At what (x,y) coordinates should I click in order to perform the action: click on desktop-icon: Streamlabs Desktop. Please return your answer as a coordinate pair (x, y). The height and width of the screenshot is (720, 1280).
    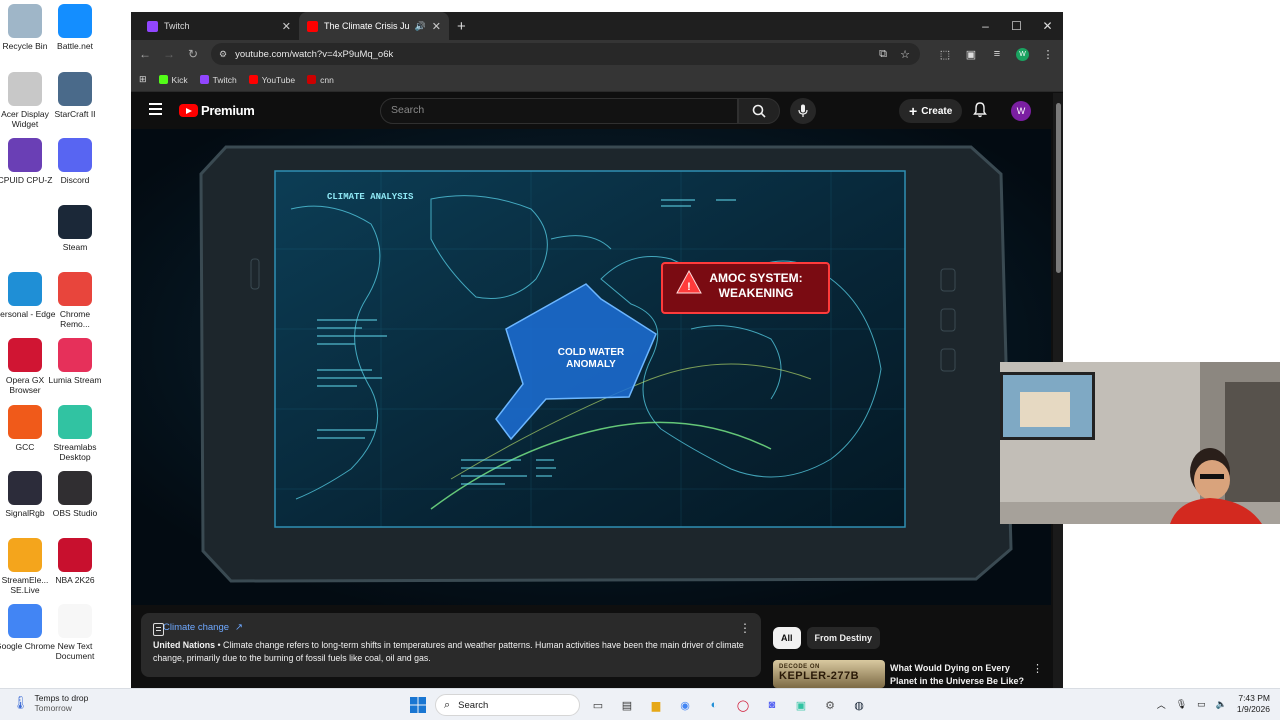
    Looking at the image, I should click on (75, 433).